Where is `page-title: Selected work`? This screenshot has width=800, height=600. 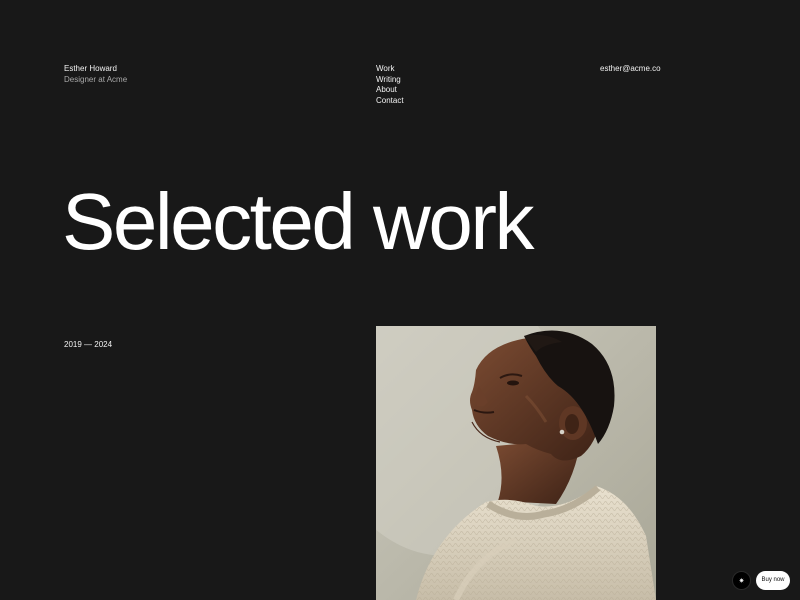
page-title: Selected work is located at coordinates (298, 221).